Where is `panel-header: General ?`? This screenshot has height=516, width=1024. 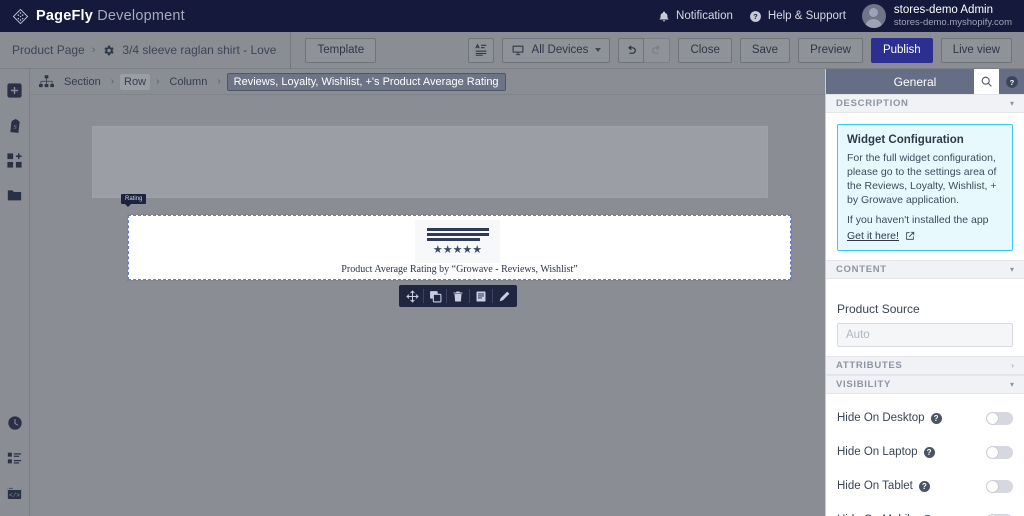
panel-header: General ? is located at coordinates (925, 81).